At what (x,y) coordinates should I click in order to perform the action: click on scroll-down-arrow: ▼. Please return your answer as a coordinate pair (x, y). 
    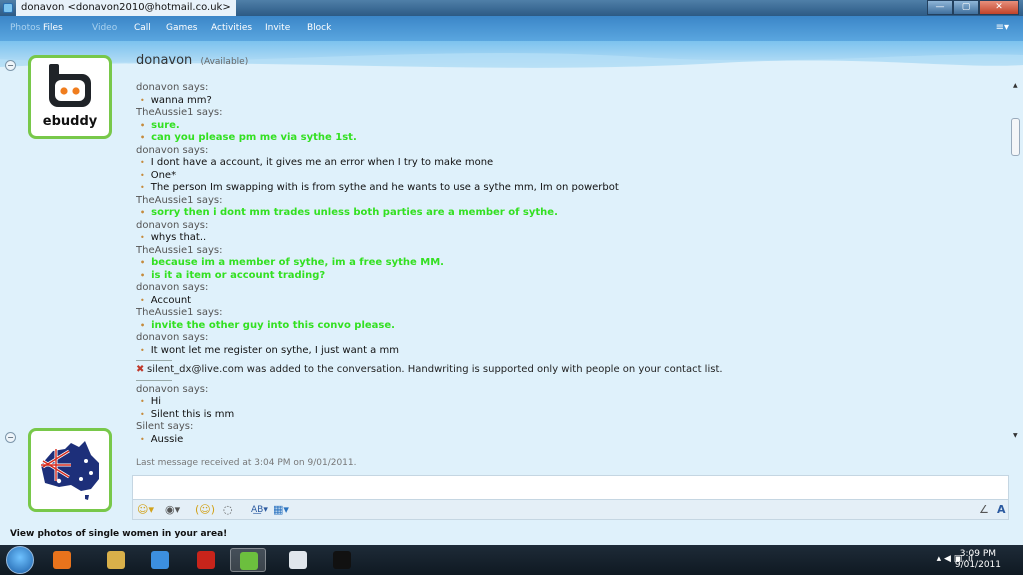
    Looking at the image, I should click on (1015, 435).